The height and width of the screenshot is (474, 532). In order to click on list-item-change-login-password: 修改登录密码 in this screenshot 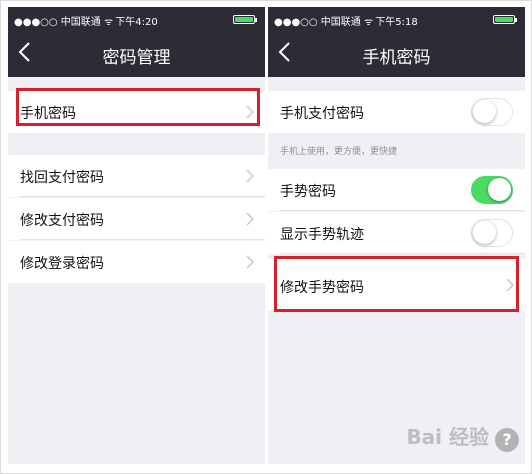, I will do `click(136, 262)`.